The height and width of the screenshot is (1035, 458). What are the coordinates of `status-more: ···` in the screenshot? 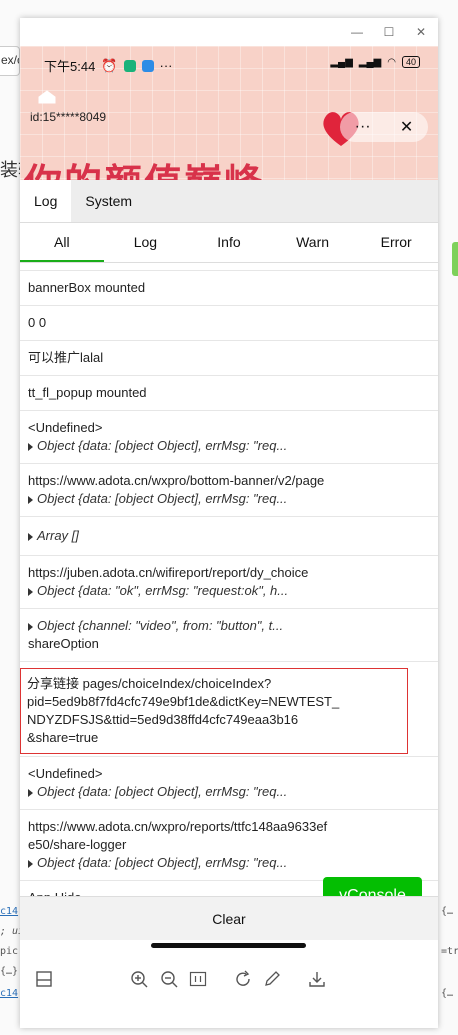 It's located at (166, 65).